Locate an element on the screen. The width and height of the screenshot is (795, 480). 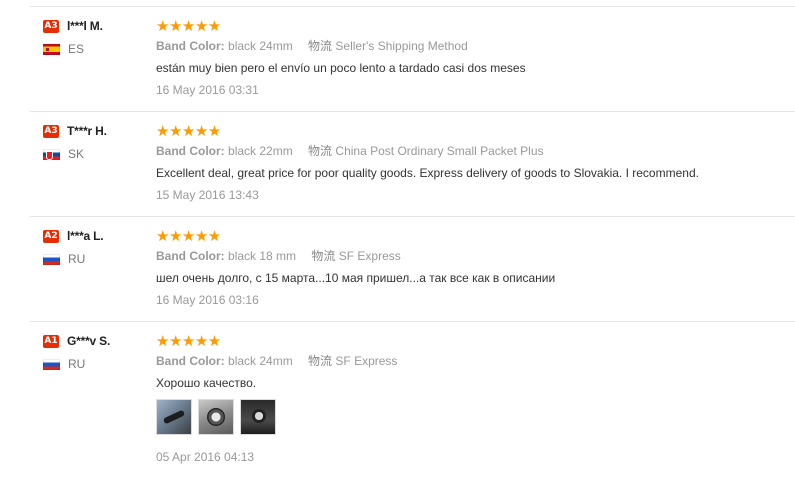
country-code: SK is located at coordinates (76, 154).